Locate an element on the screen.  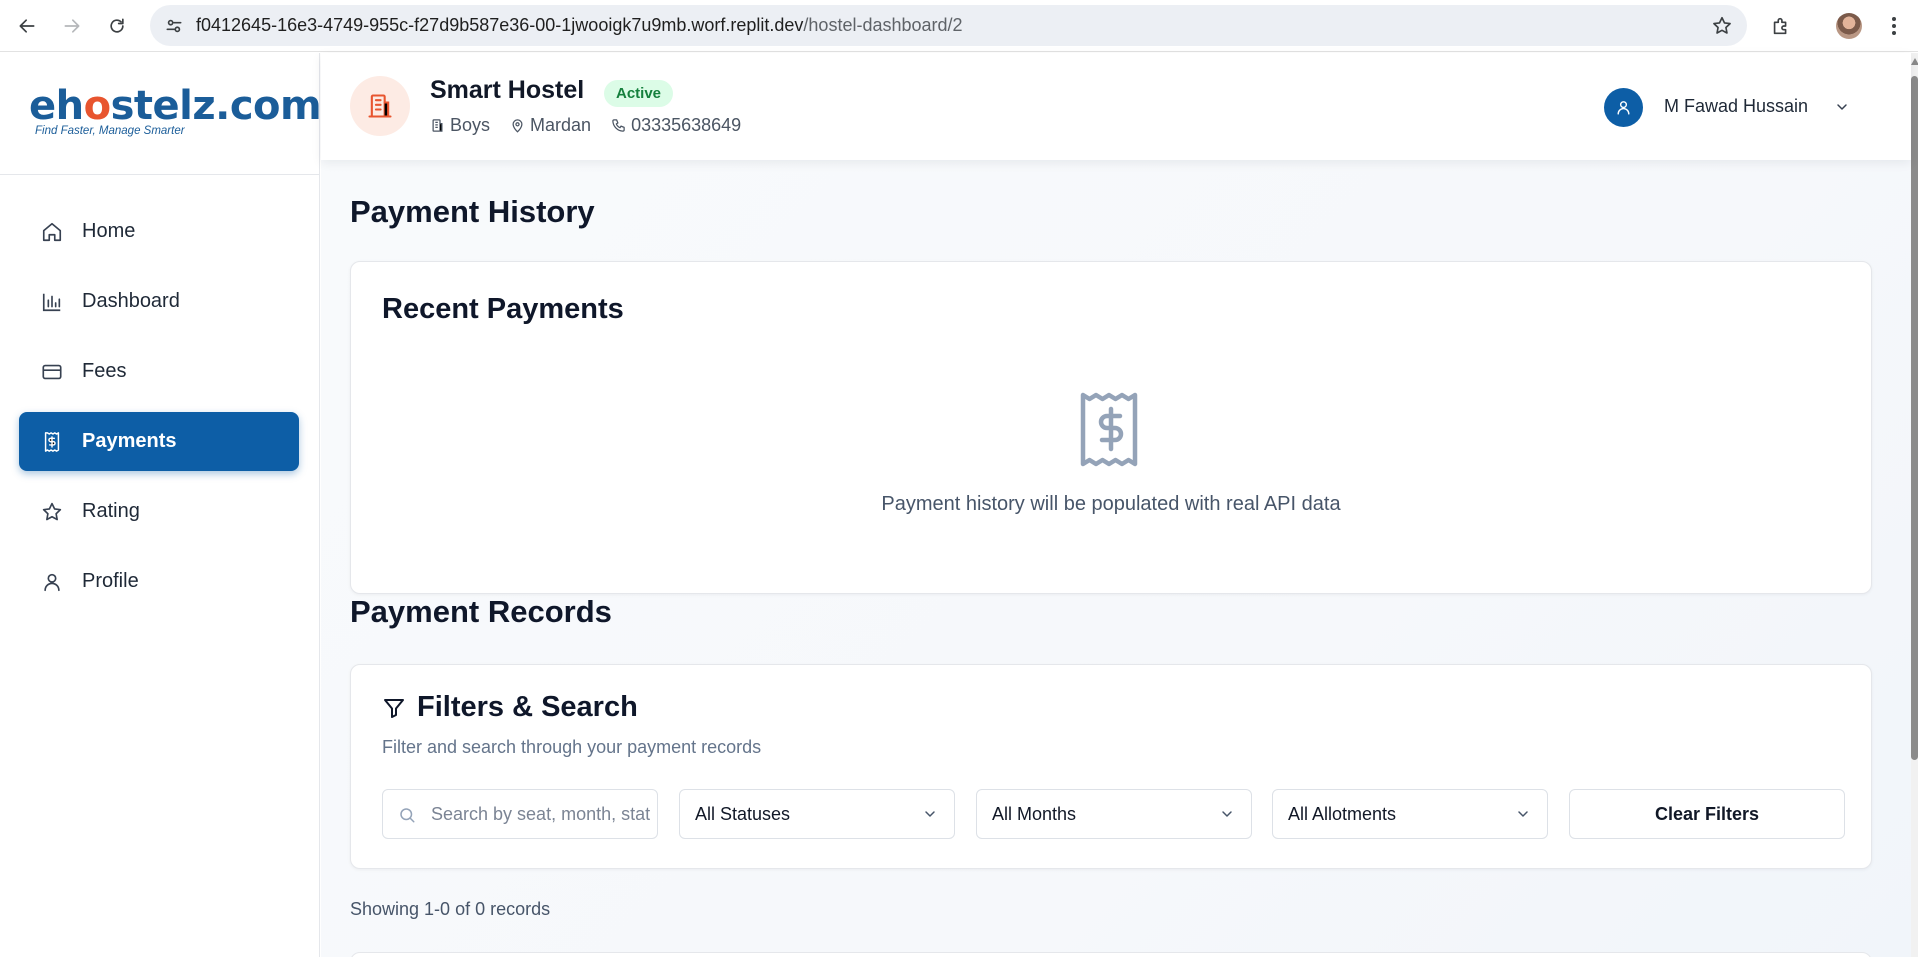
receipt-dollar-icon is located at coordinates (1109, 429).